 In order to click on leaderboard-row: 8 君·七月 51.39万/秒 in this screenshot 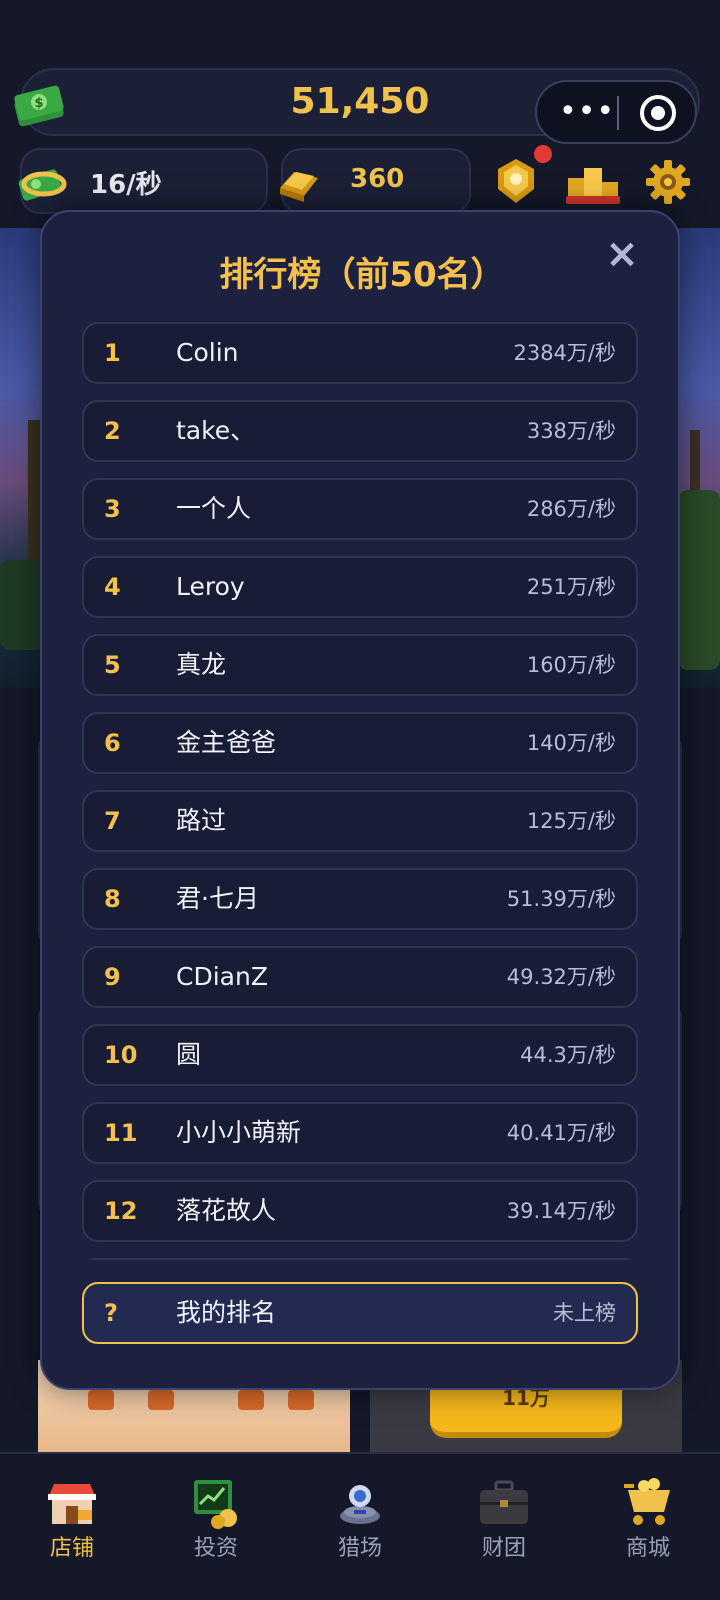, I will do `click(360, 899)`.